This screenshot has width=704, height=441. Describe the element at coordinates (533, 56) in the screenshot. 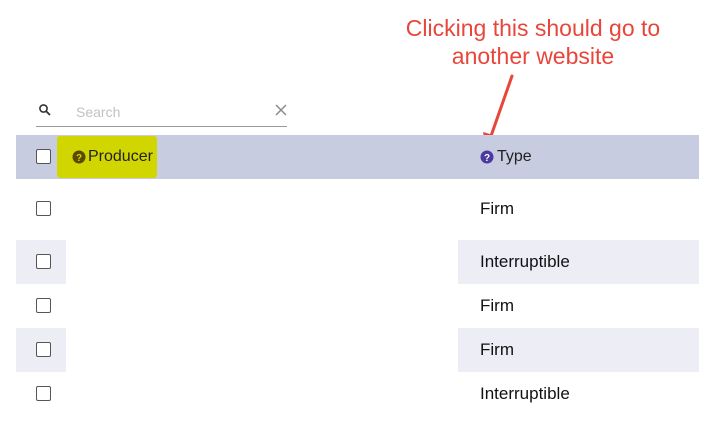

I see `annotation-line-2: another website` at that location.